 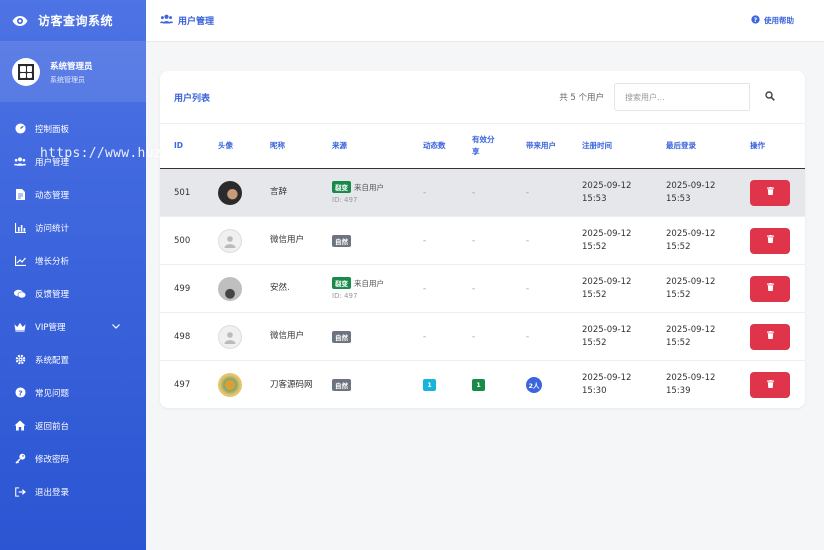 I want to click on sidebar-item-users: 用户管理, so click(x=73, y=161).